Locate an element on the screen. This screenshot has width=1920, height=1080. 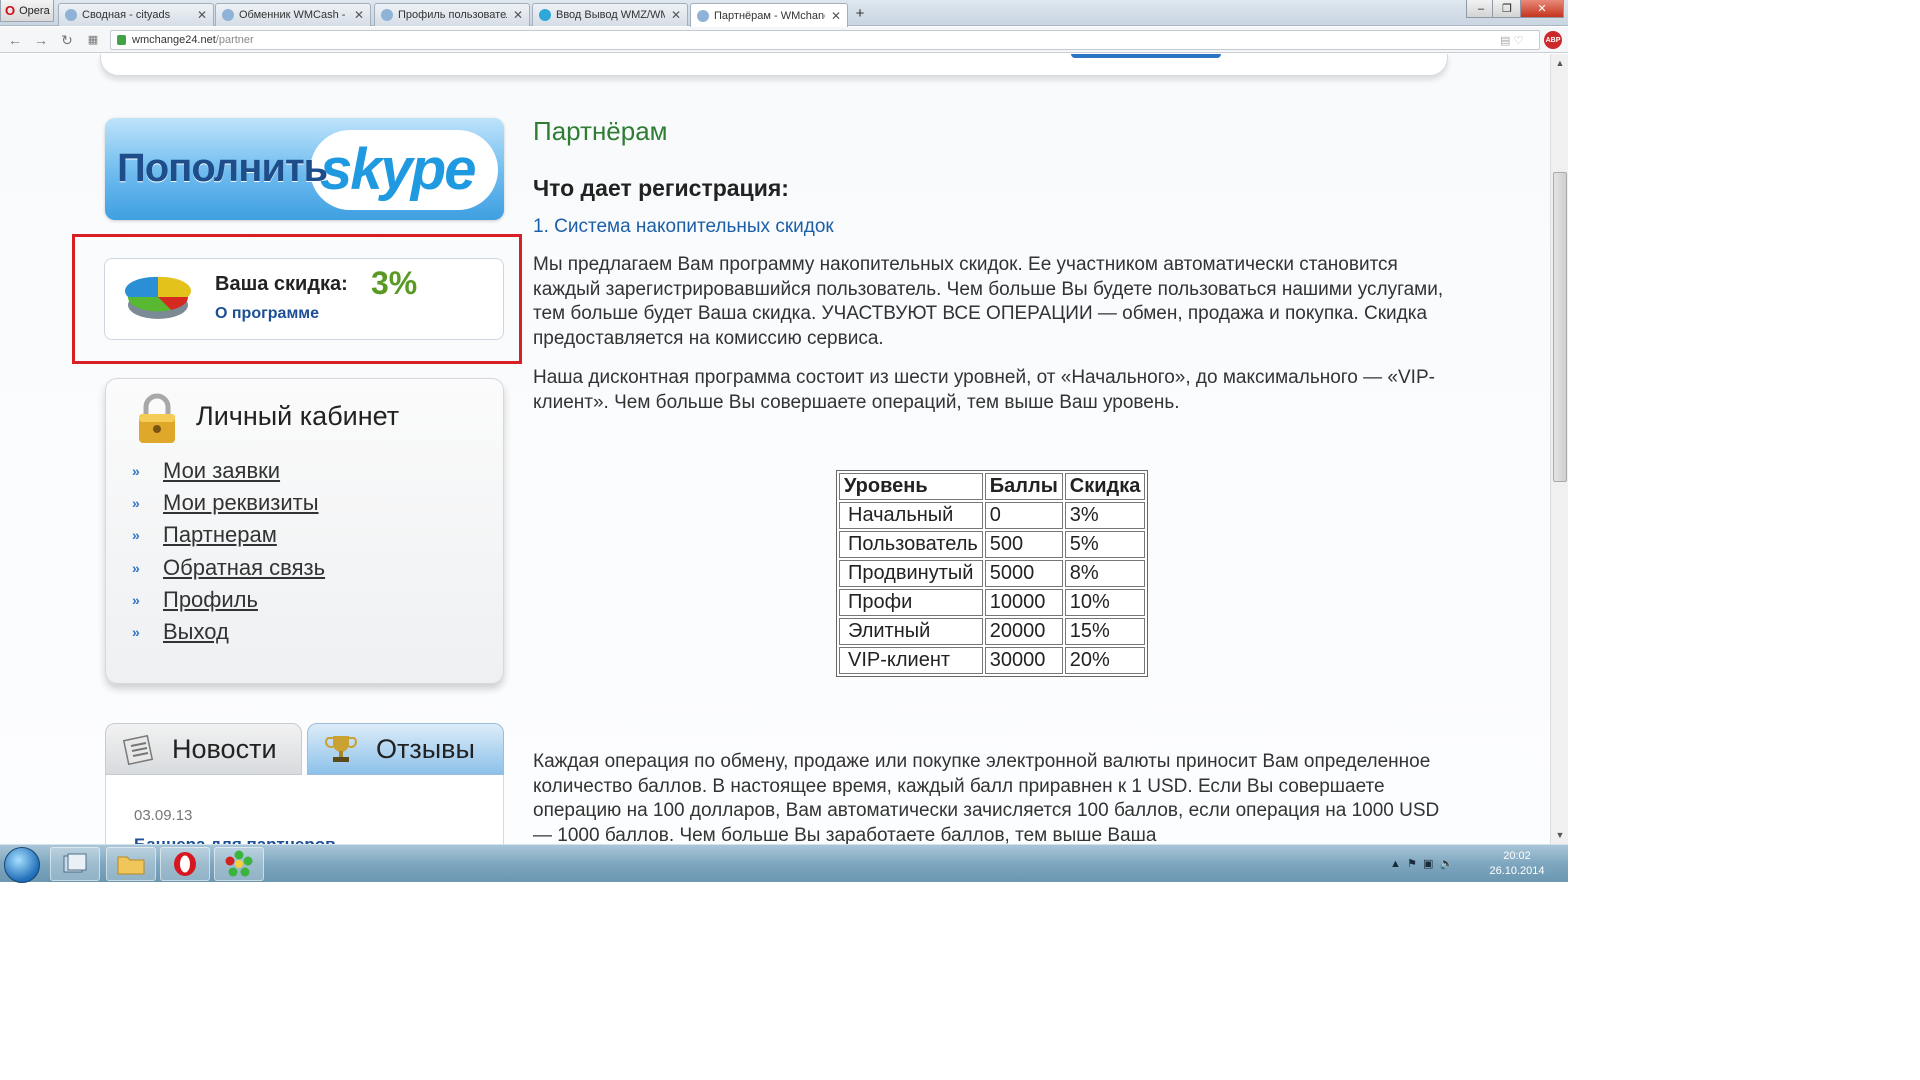
clock-date: 26.10.2014 is located at coordinates (1517, 871).